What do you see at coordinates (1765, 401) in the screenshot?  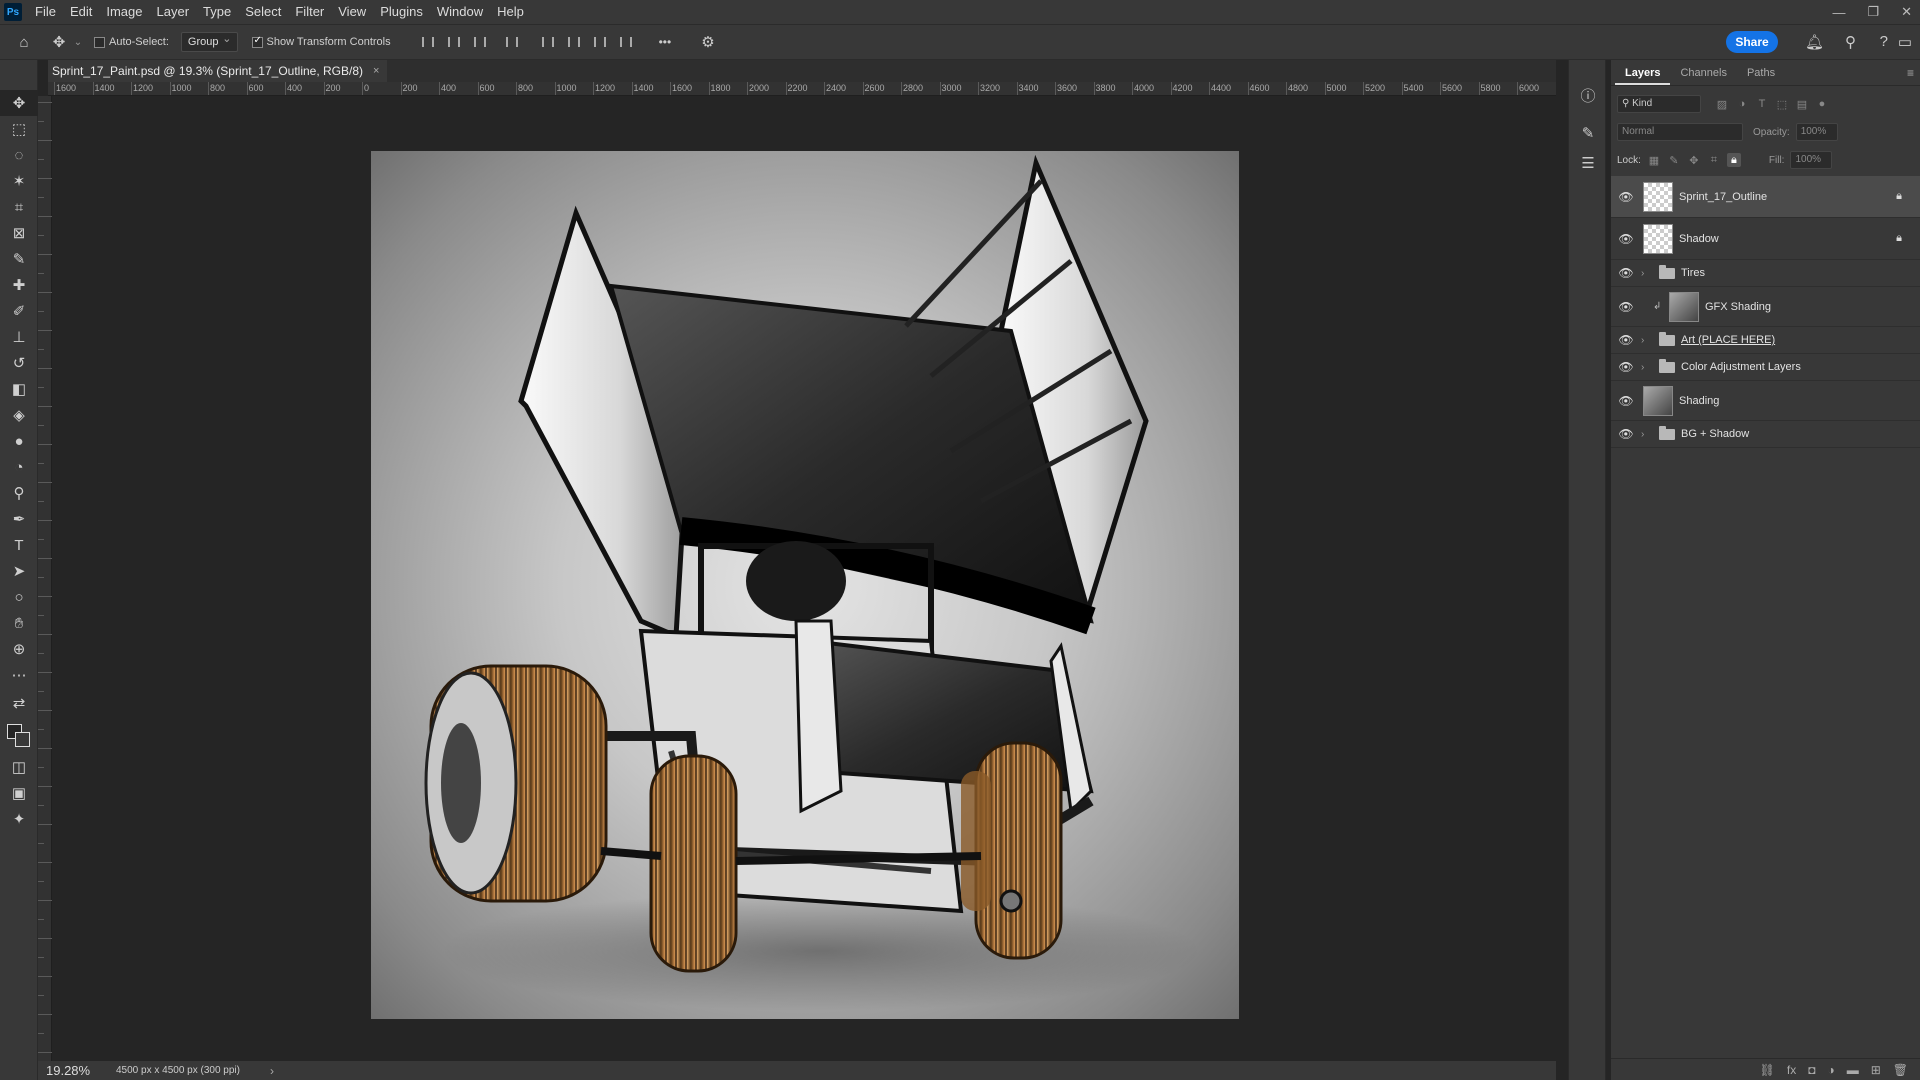 I see `layer-row: 👁︎ Shading` at bounding box center [1765, 401].